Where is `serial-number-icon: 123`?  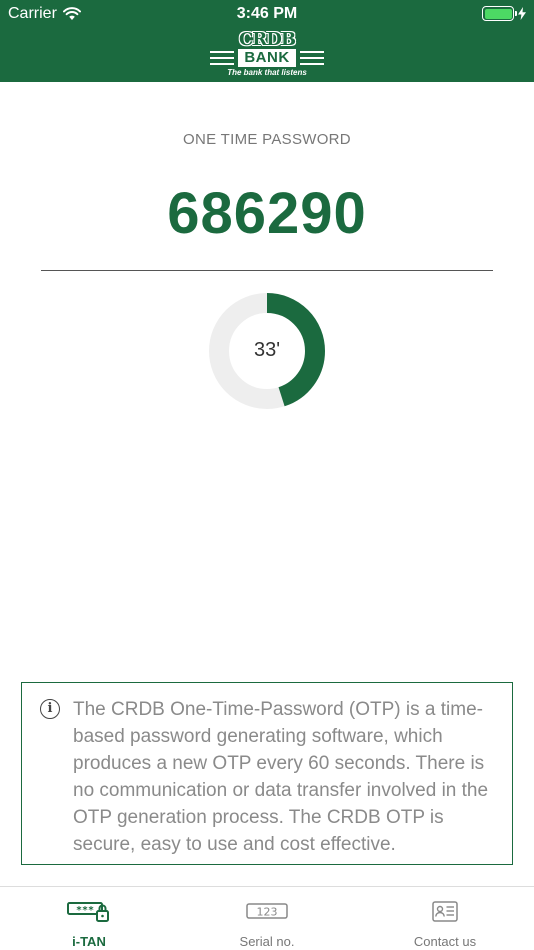 serial-number-icon: 123 is located at coordinates (267, 911).